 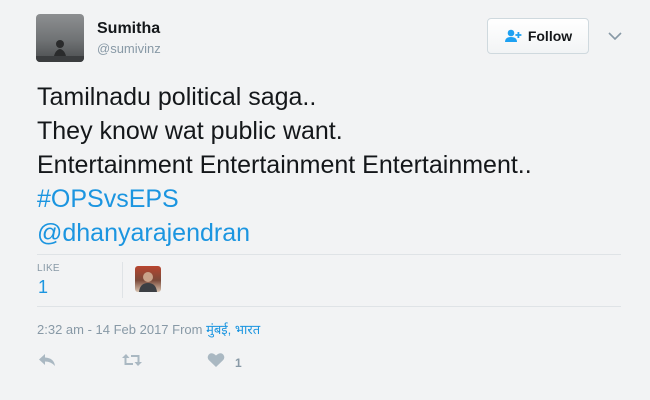 What do you see at coordinates (233, 329) in the screenshot?
I see `location-link: मुंबई, भारत` at bounding box center [233, 329].